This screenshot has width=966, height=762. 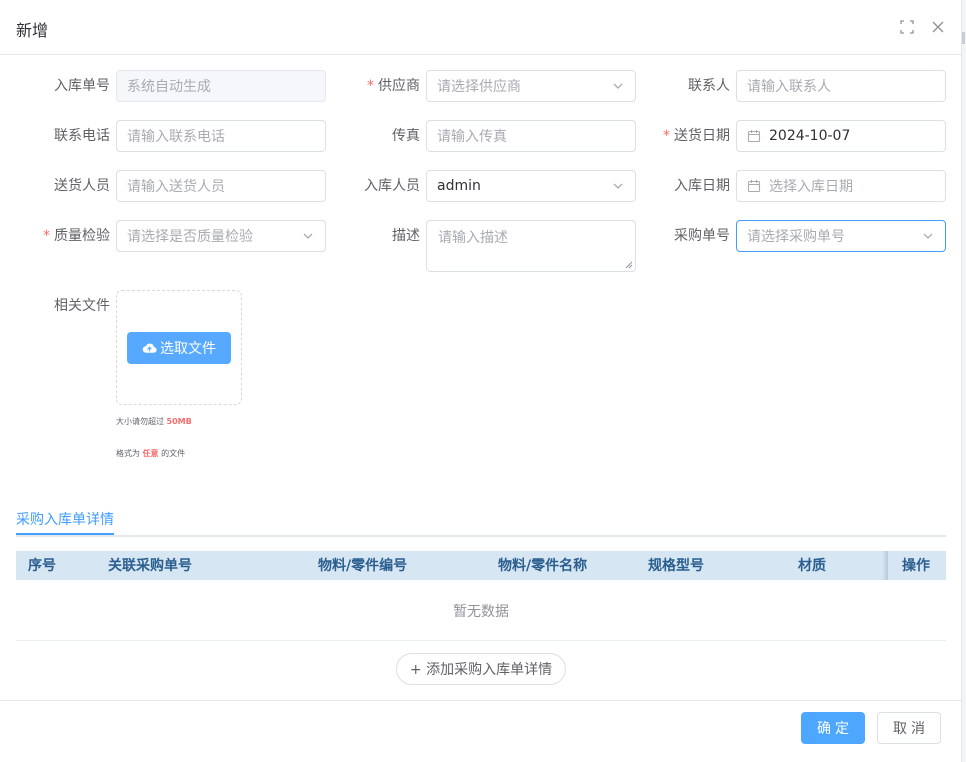 I want to click on confirm-button: 确定, so click(x=833, y=728).